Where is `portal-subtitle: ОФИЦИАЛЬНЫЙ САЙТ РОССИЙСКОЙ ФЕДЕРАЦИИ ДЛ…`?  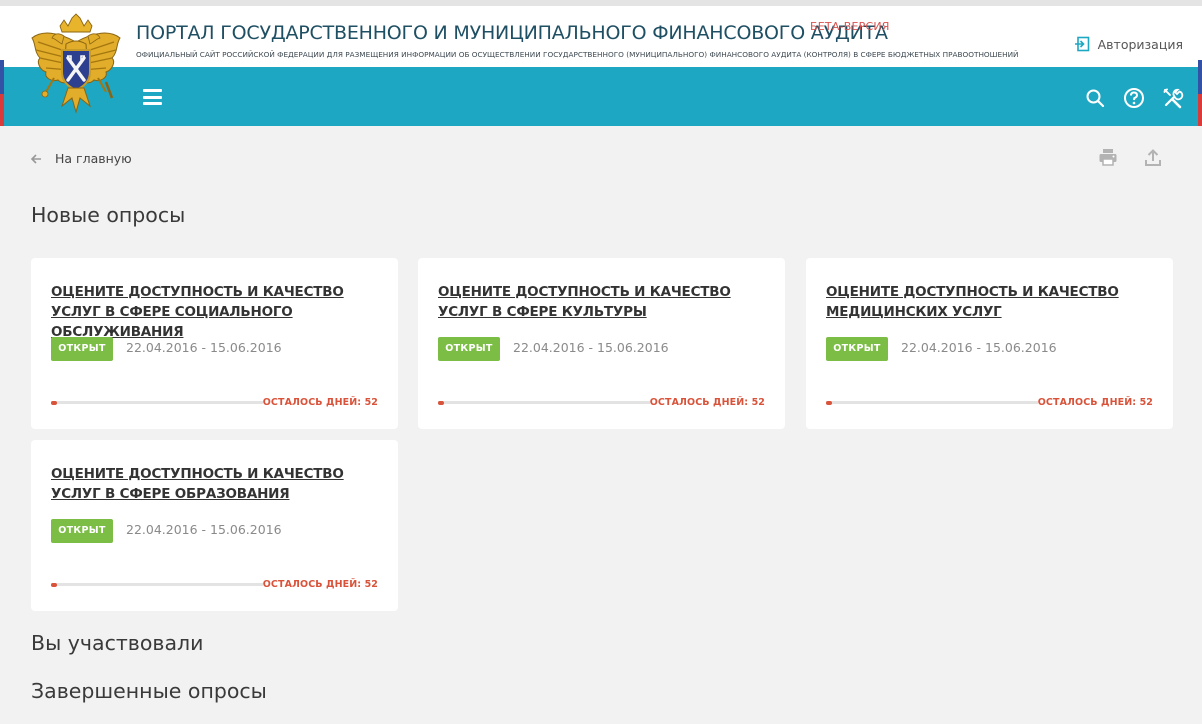
portal-subtitle: ОФИЦИАЛЬНЫЙ САЙТ РОССИЙСКОЙ ФЕДЕРАЦИИ ДЛ… is located at coordinates (577, 54).